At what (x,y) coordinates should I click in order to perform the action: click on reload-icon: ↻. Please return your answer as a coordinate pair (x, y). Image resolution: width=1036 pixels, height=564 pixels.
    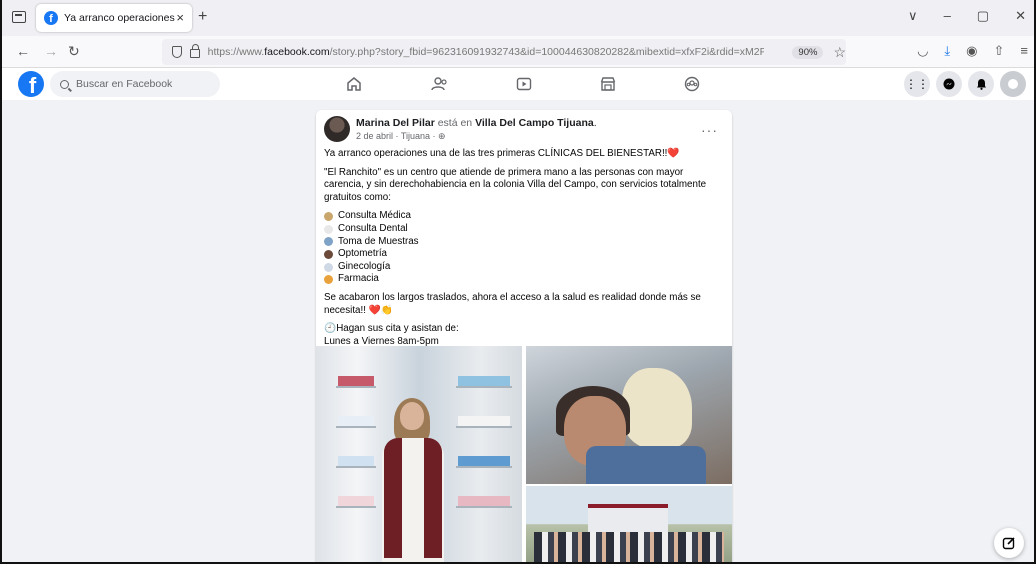
    Looking at the image, I should click on (74, 51).